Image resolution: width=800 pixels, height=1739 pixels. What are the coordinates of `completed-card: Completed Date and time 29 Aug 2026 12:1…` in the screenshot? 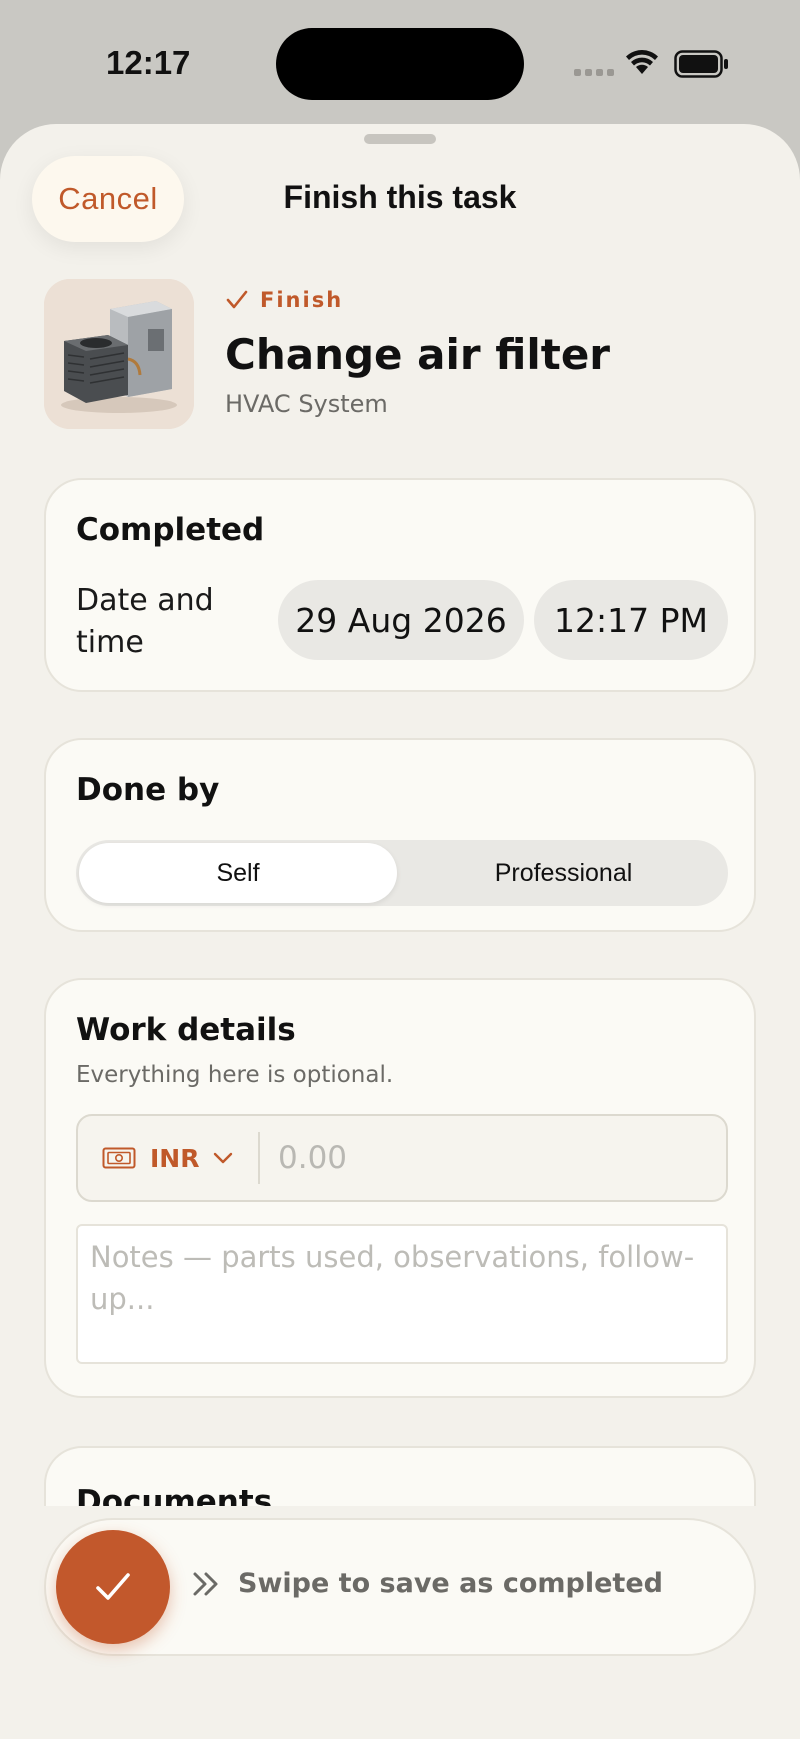 It's located at (400, 585).